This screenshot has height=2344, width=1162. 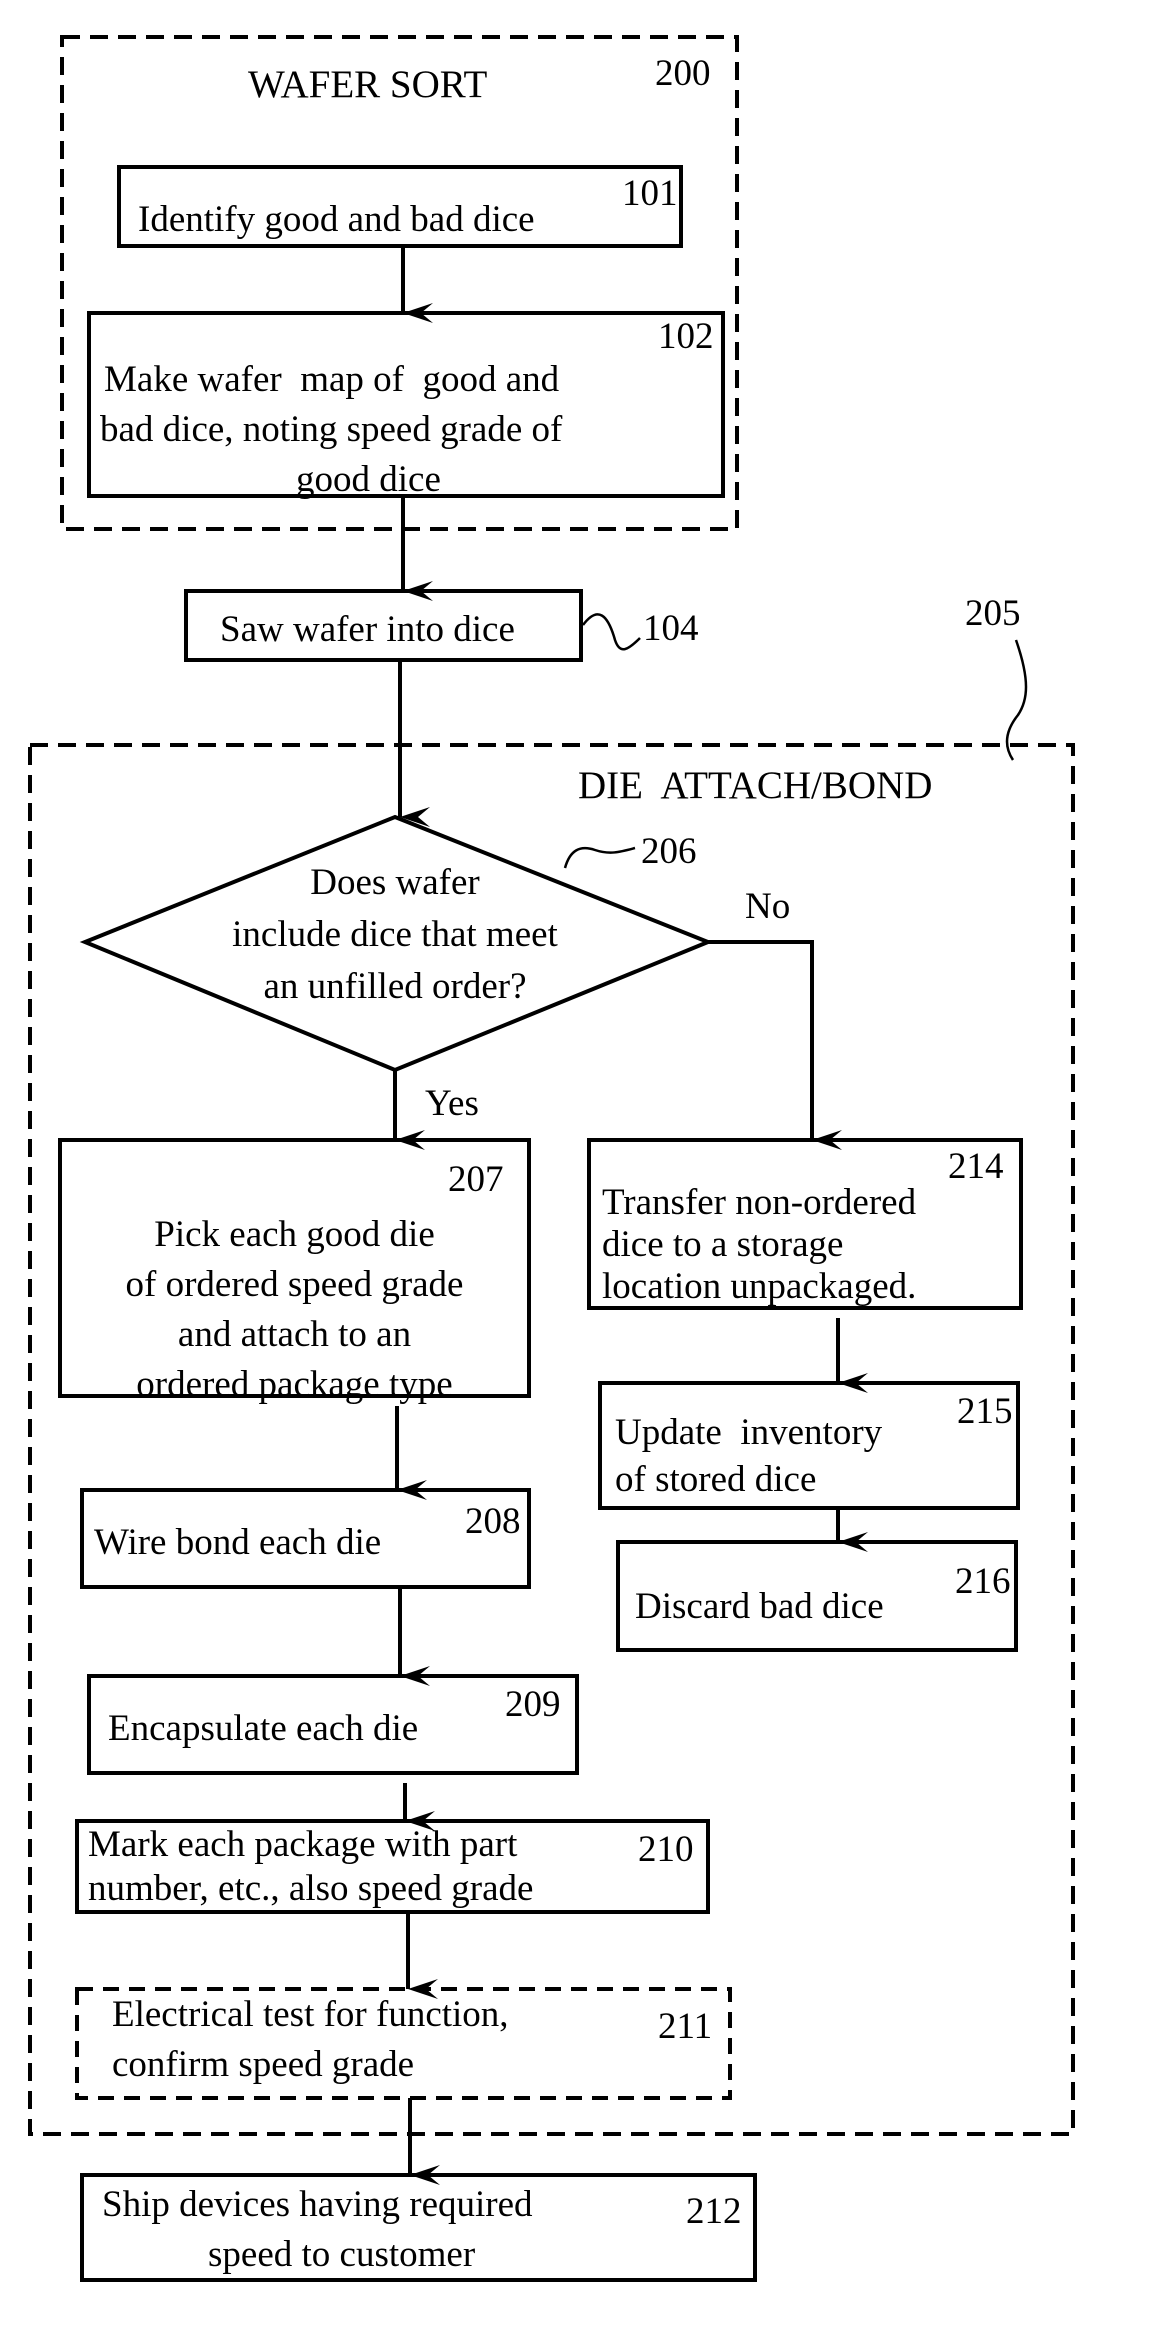 I want to click on step-102-ref: 102, so click(x=686, y=336).